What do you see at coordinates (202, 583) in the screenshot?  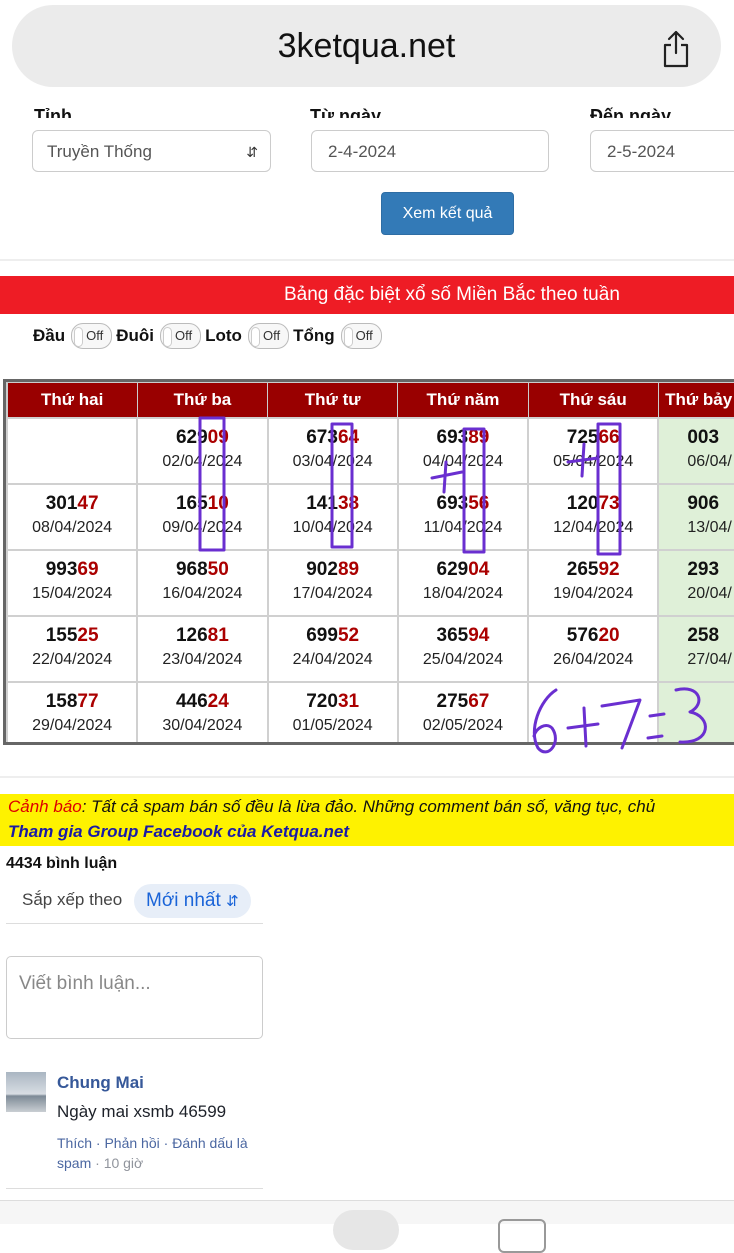 I see `result-cell: 96850 16/04/2024` at bounding box center [202, 583].